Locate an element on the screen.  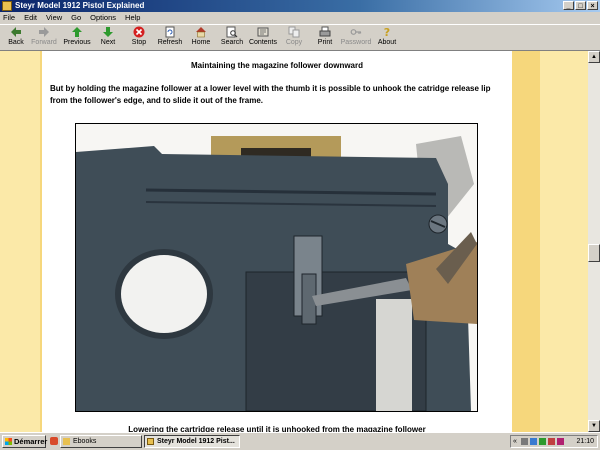
minimize-button: _ is located at coordinates (568, 5).